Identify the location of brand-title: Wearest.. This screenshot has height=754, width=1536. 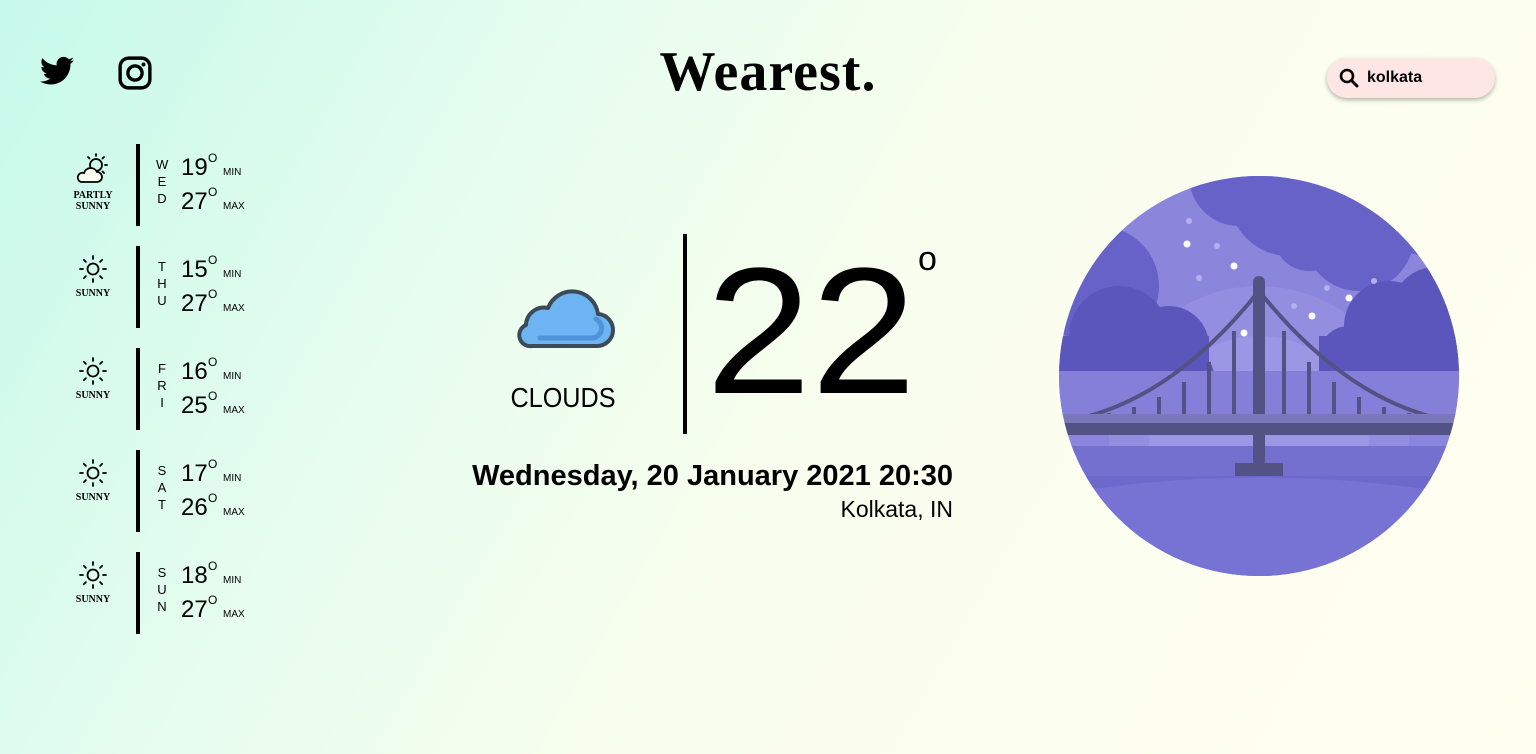
(768, 72).